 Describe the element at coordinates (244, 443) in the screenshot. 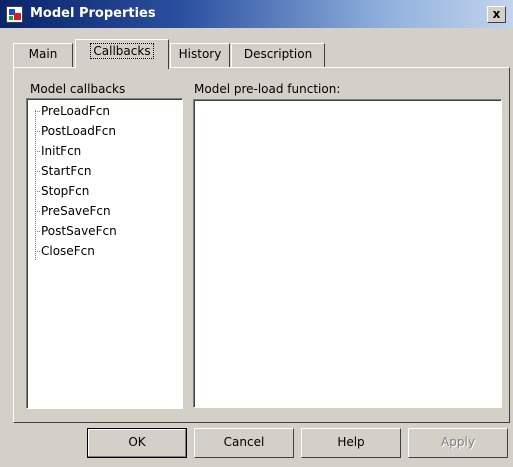

I see `cancel-button: Cancel` at that location.